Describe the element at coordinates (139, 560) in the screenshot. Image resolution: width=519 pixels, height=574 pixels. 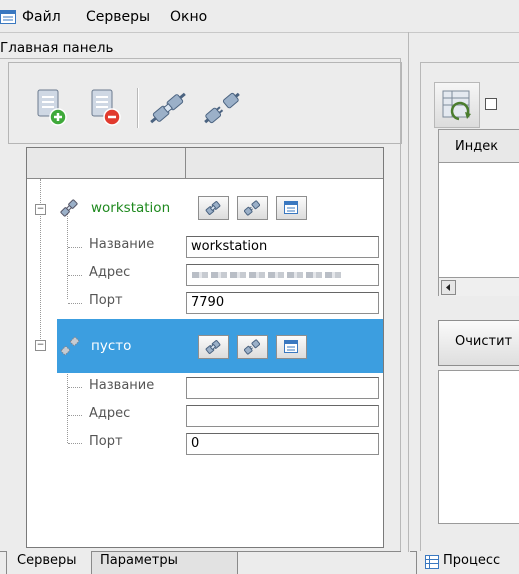
I see `tab-parameters-label: Параметры` at that location.